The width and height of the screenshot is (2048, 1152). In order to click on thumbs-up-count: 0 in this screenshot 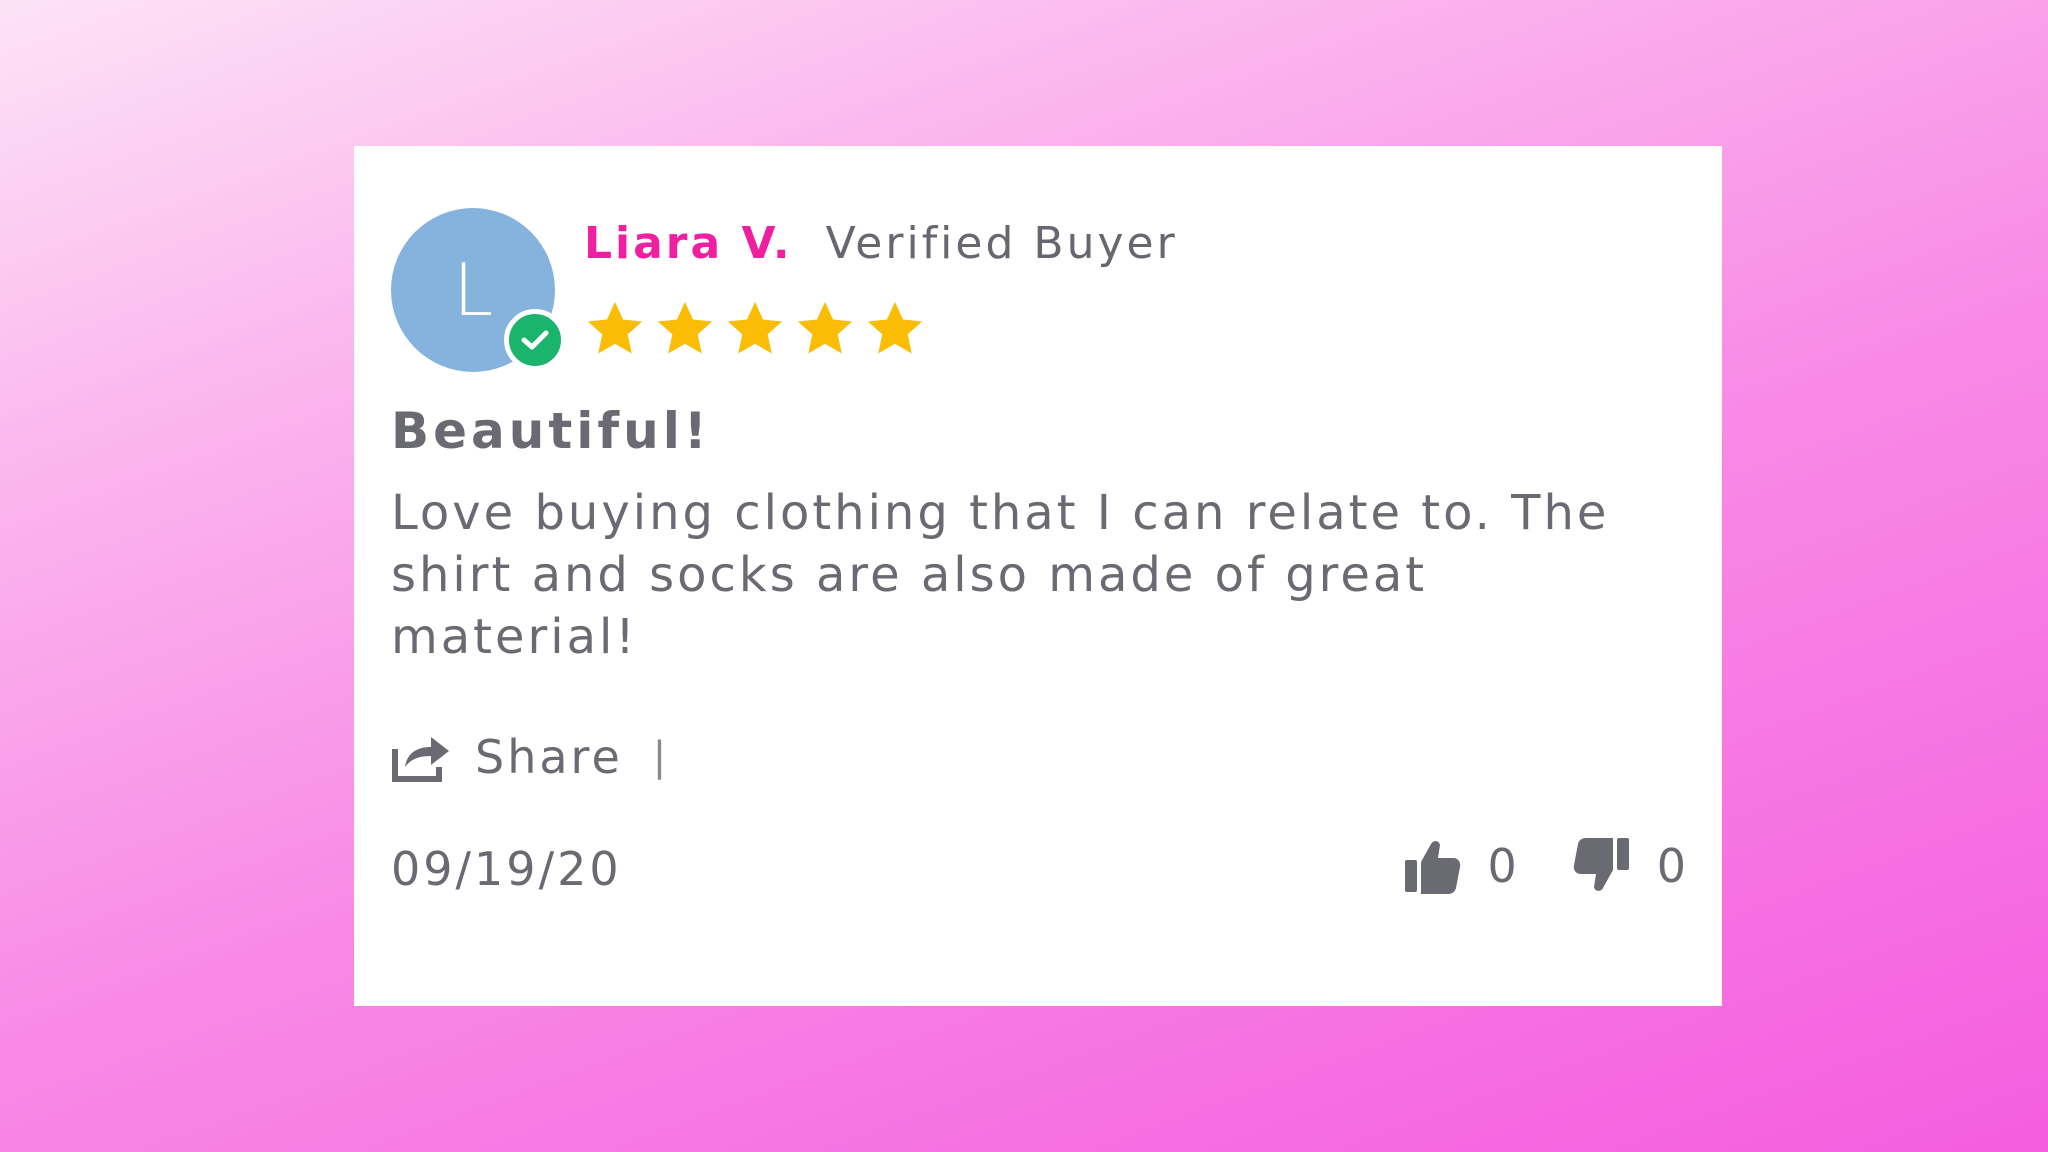, I will do `click(1502, 866)`.